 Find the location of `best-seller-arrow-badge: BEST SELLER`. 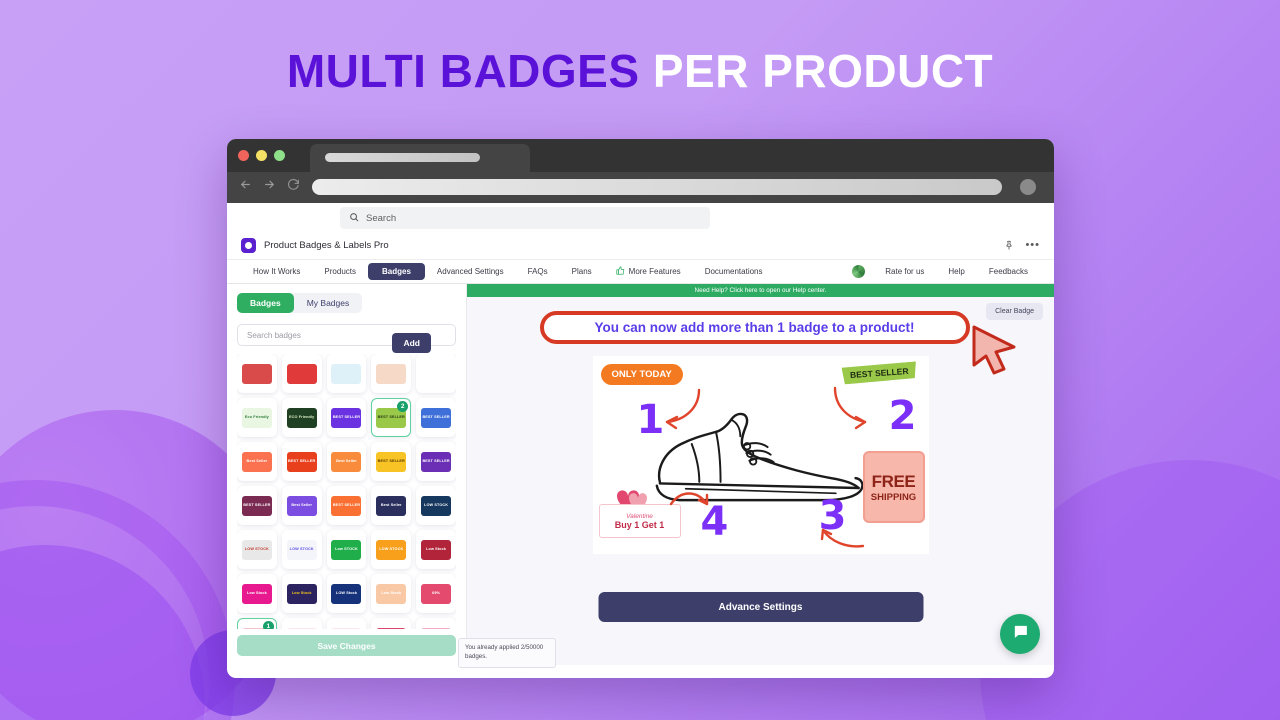

best-seller-arrow-badge: BEST SELLER is located at coordinates (346, 417).